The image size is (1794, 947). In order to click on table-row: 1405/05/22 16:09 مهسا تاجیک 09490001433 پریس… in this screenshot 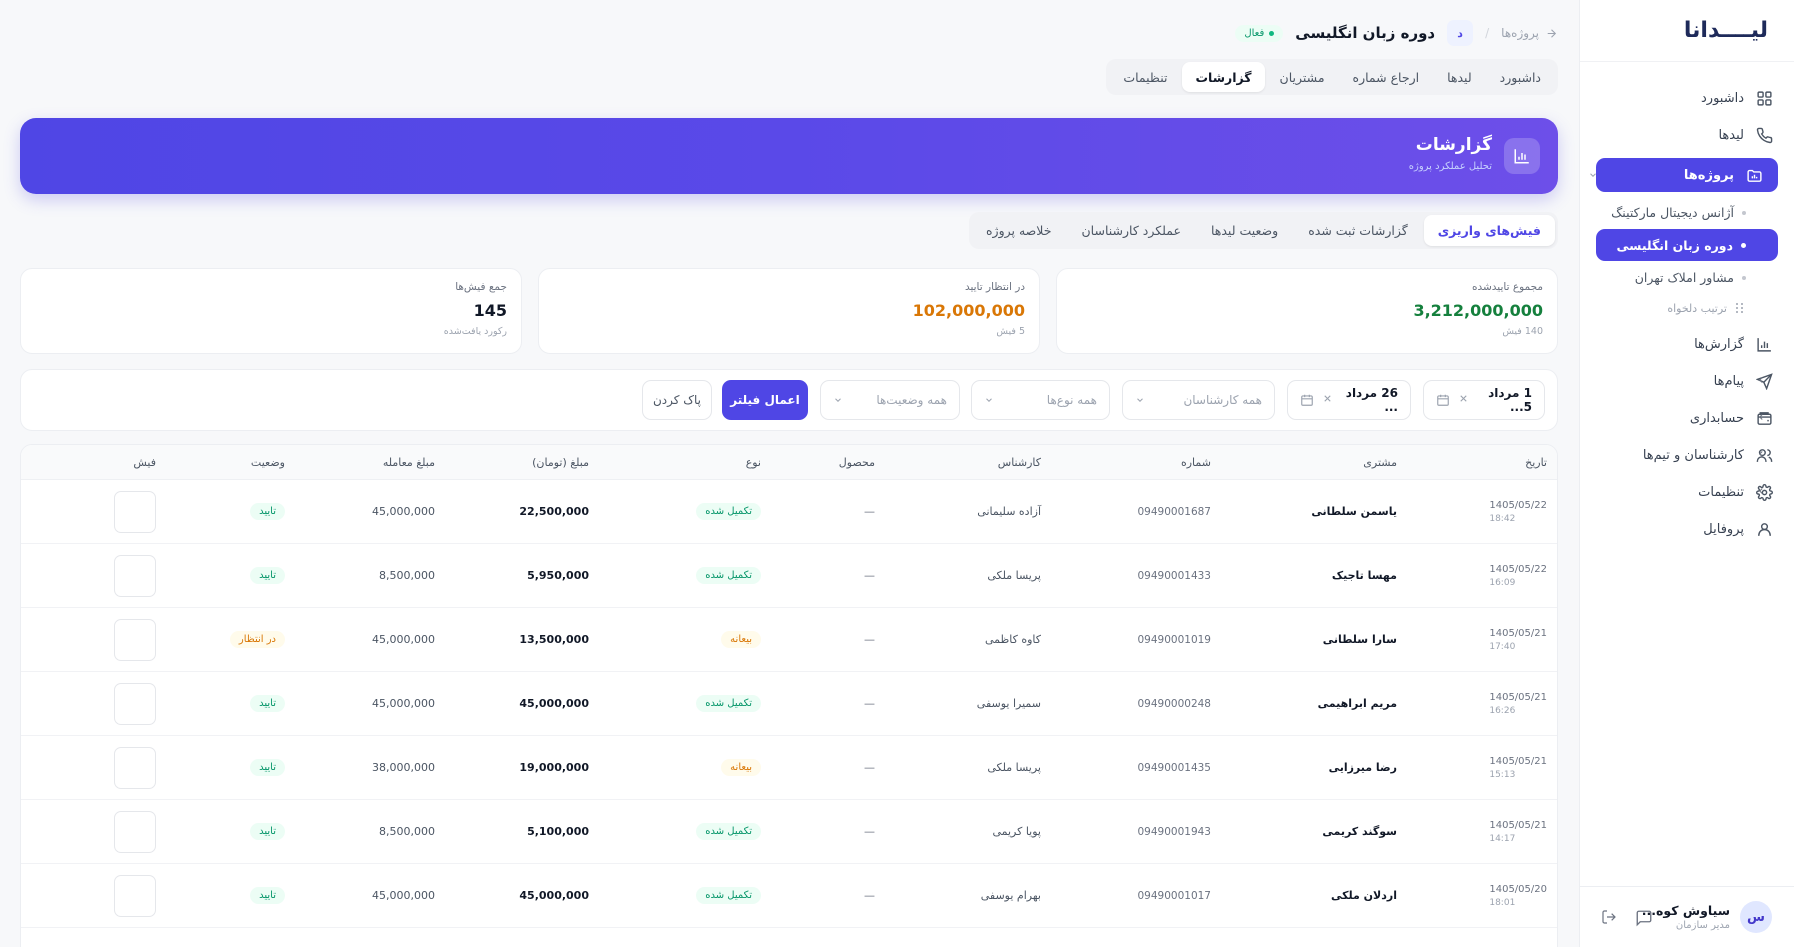, I will do `click(789, 576)`.